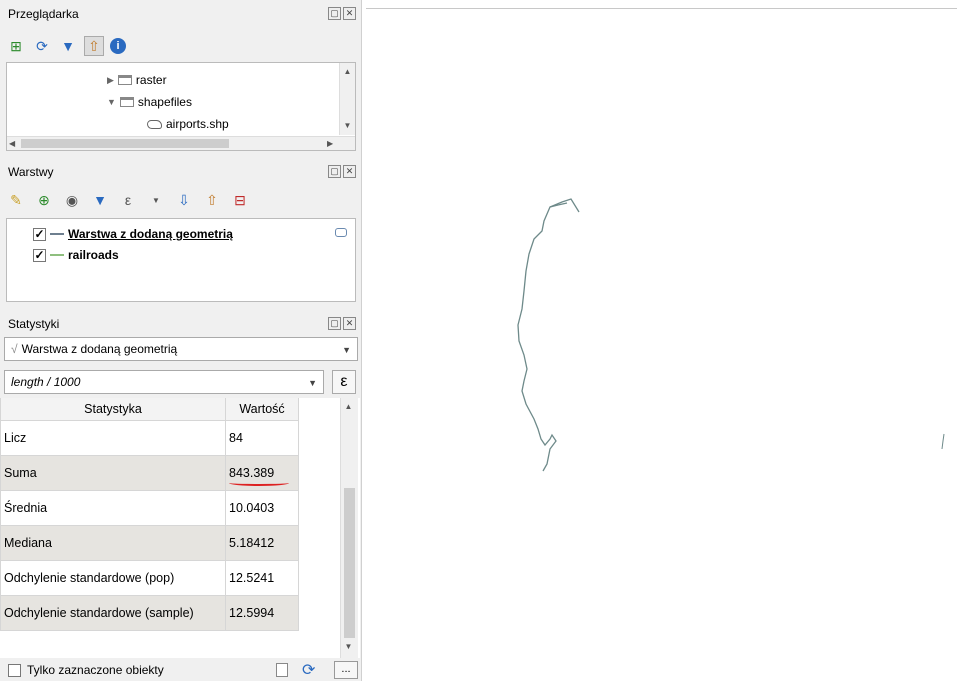 This screenshot has width=957, height=685. Describe the element at coordinates (181, 324) in the screenshot. I see `stats-panel-title: Statystyki ▢ ✕` at that location.